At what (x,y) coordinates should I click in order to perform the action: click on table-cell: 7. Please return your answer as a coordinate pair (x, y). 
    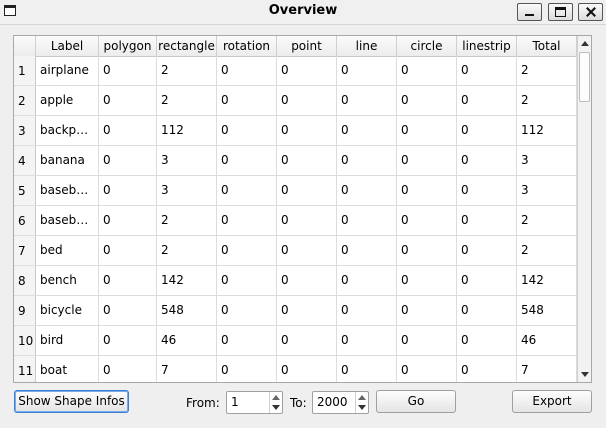
    Looking at the image, I should click on (547, 369).